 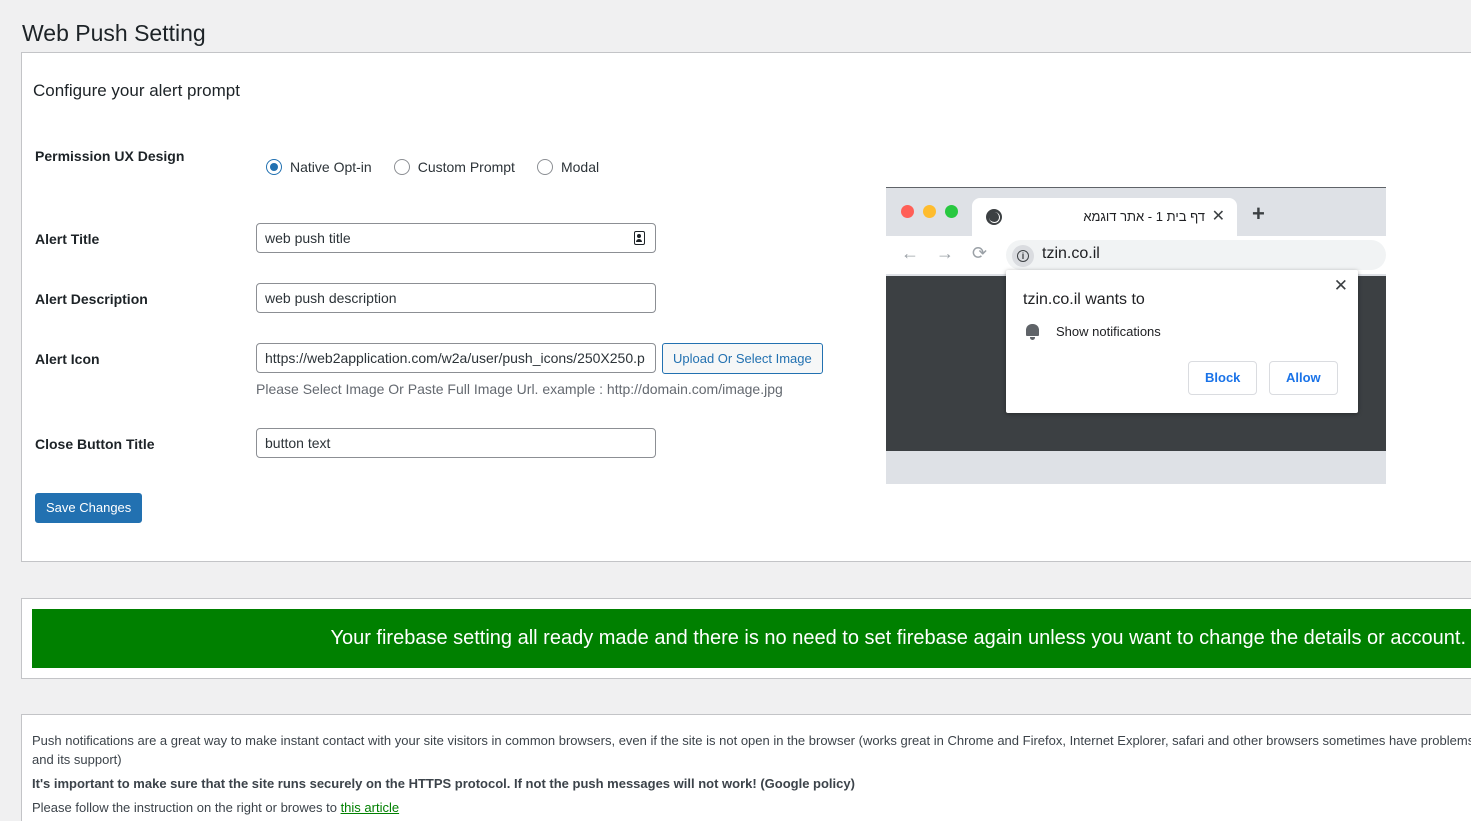 I want to click on back-arrow-icon: ←, so click(x=910, y=253).